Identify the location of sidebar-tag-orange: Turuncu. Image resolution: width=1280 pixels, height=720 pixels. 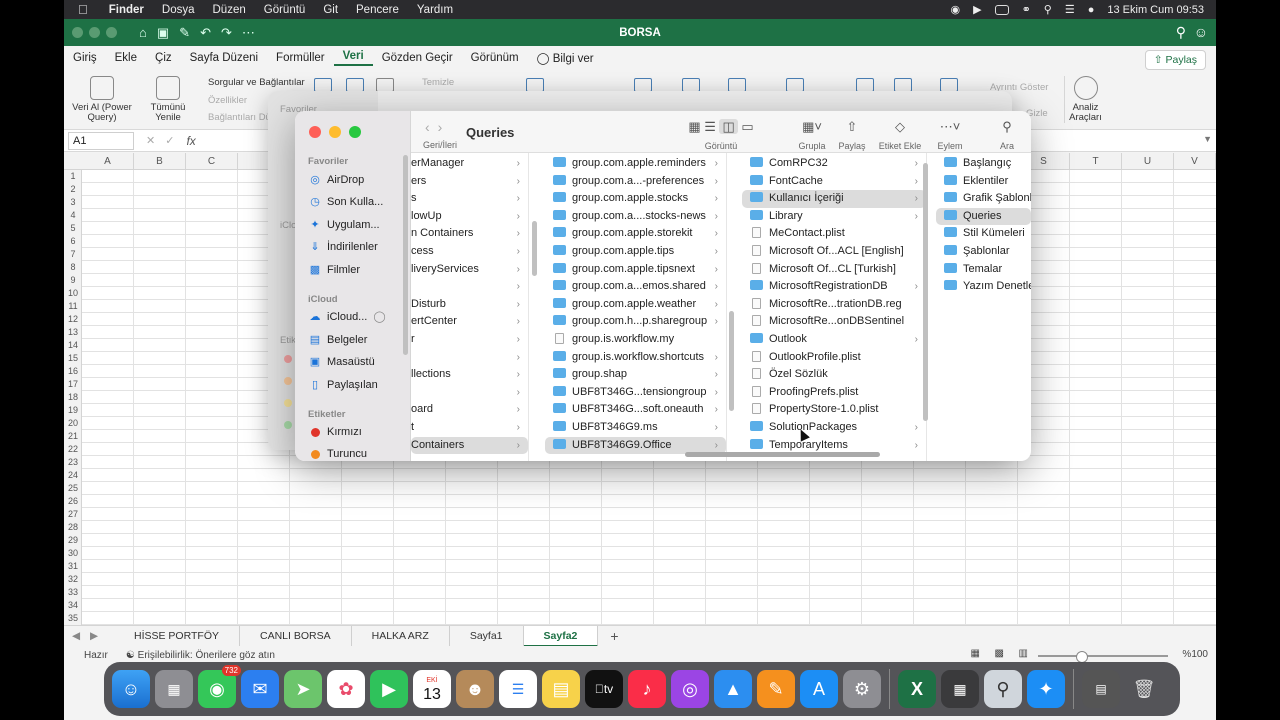
(337, 454).